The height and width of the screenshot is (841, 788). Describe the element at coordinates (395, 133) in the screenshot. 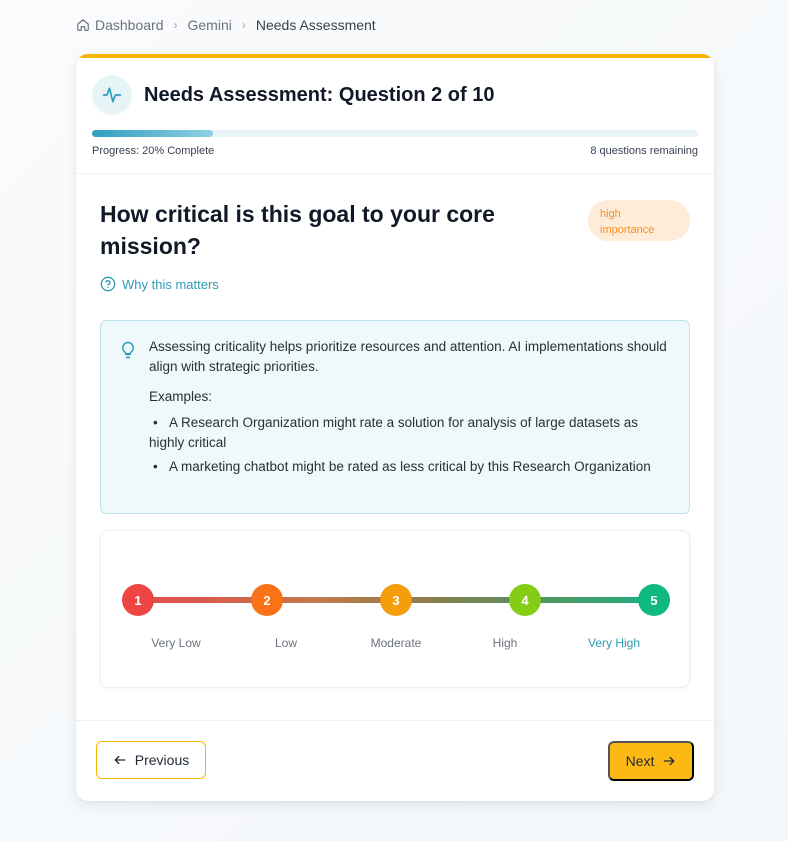

I see `progress-bar` at that location.